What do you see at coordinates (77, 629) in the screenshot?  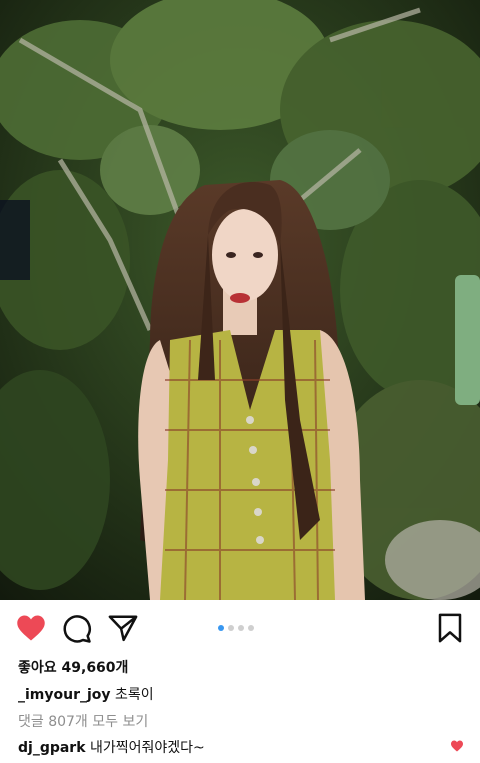 I see `comment-icon` at bounding box center [77, 629].